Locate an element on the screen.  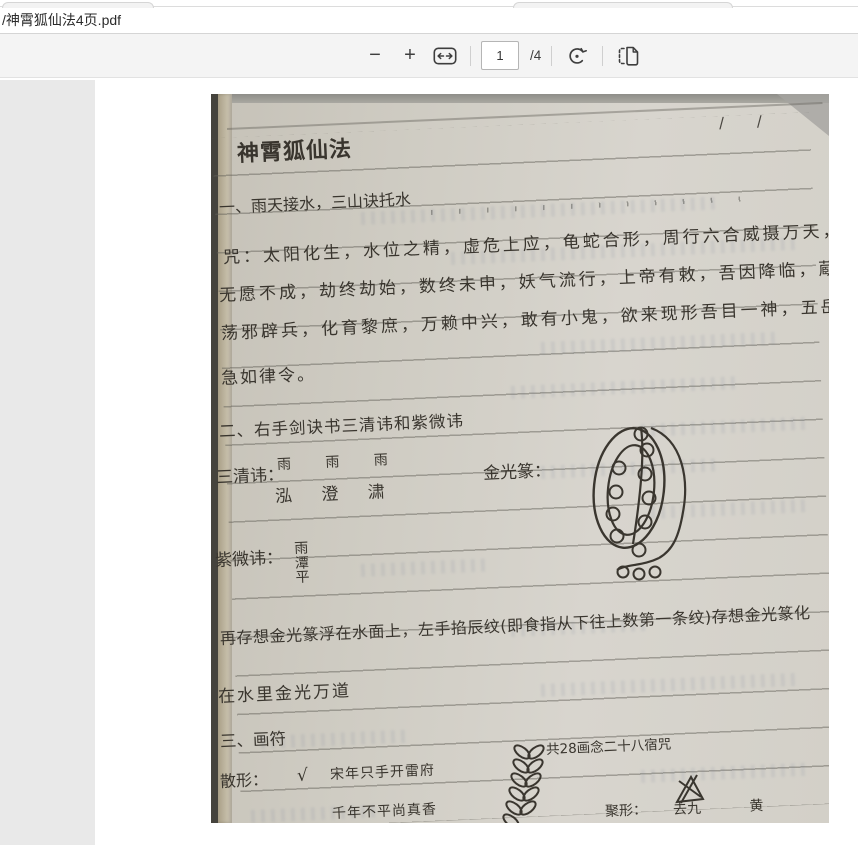
document-title: /神霄狐仙法4页.pdf is located at coordinates (62, 20).